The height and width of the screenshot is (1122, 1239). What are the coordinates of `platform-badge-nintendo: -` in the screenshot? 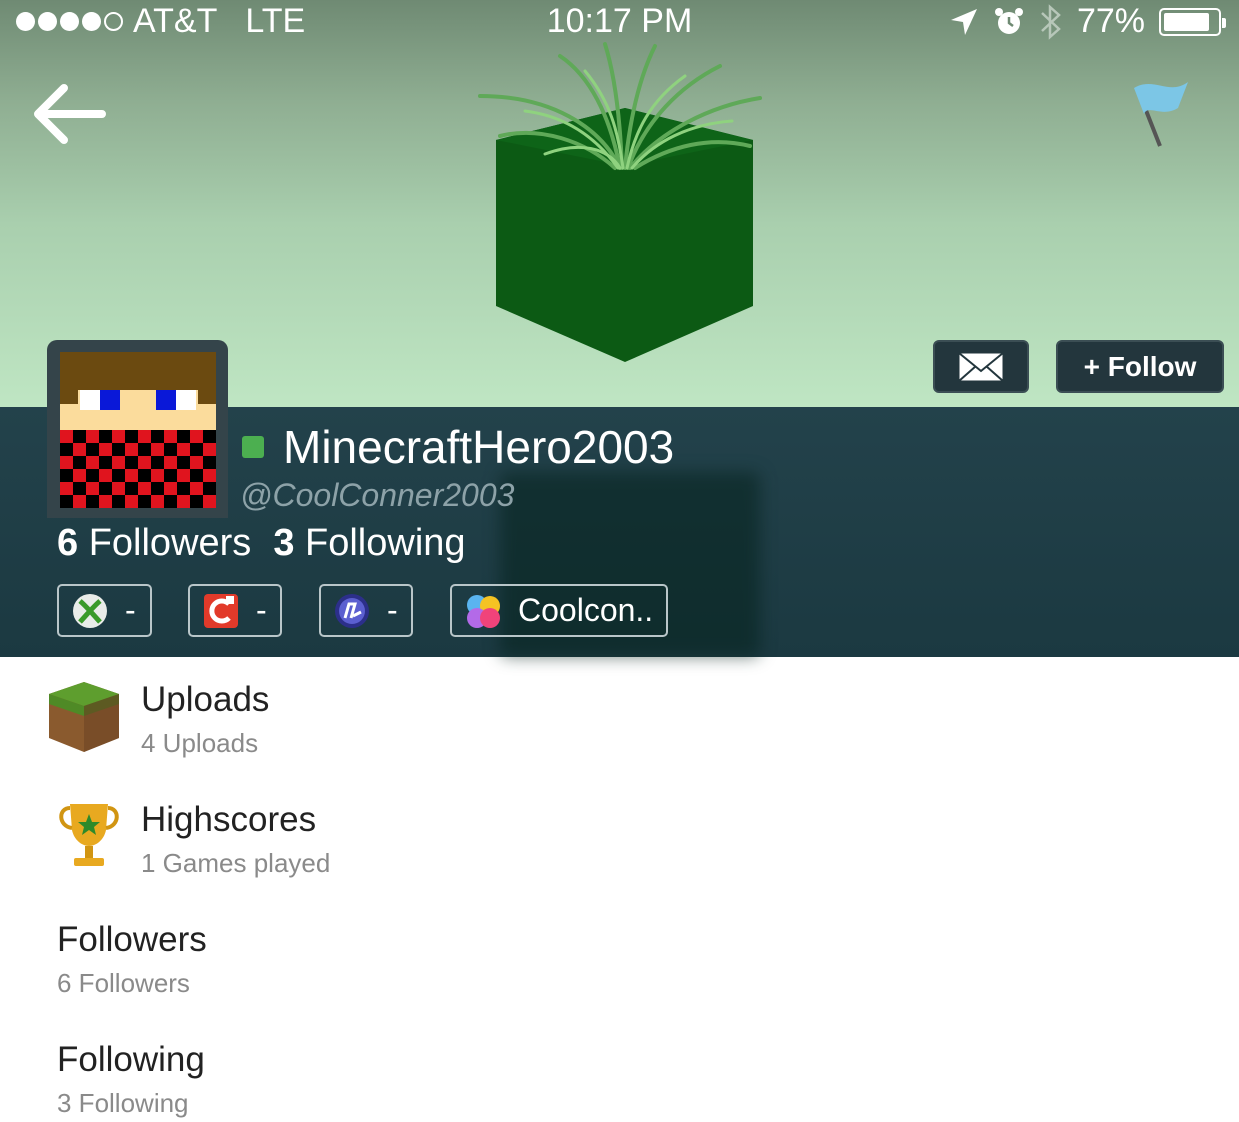 It's located at (235, 610).